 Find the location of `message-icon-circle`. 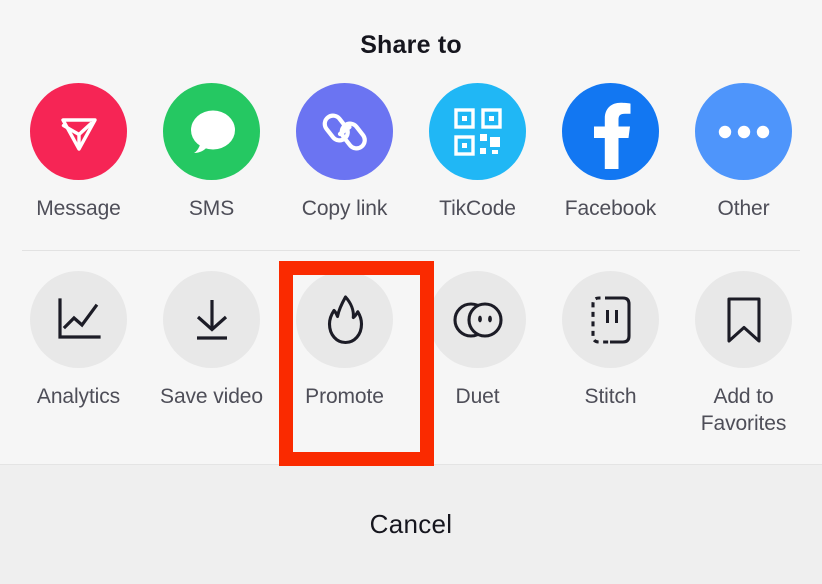

message-icon-circle is located at coordinates (78, 131).